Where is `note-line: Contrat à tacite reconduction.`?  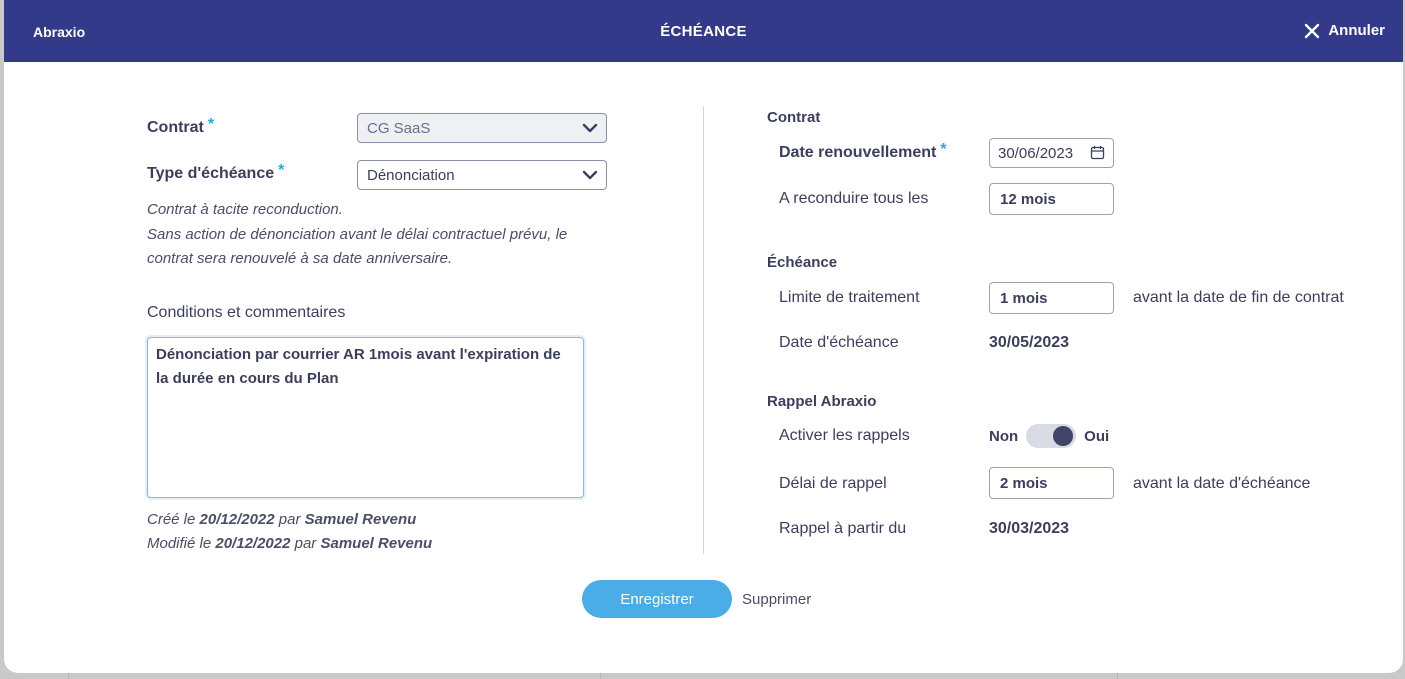
note-line: Contrat à tacite reconduction. is located at coordinates (245, 209).